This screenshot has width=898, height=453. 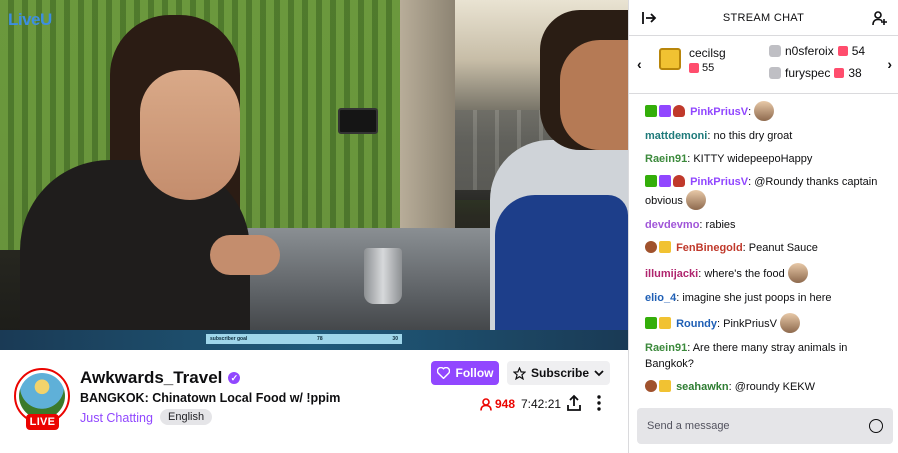 I want to click on chat-title: STREAM CHAT, so click(x=763, y=17).